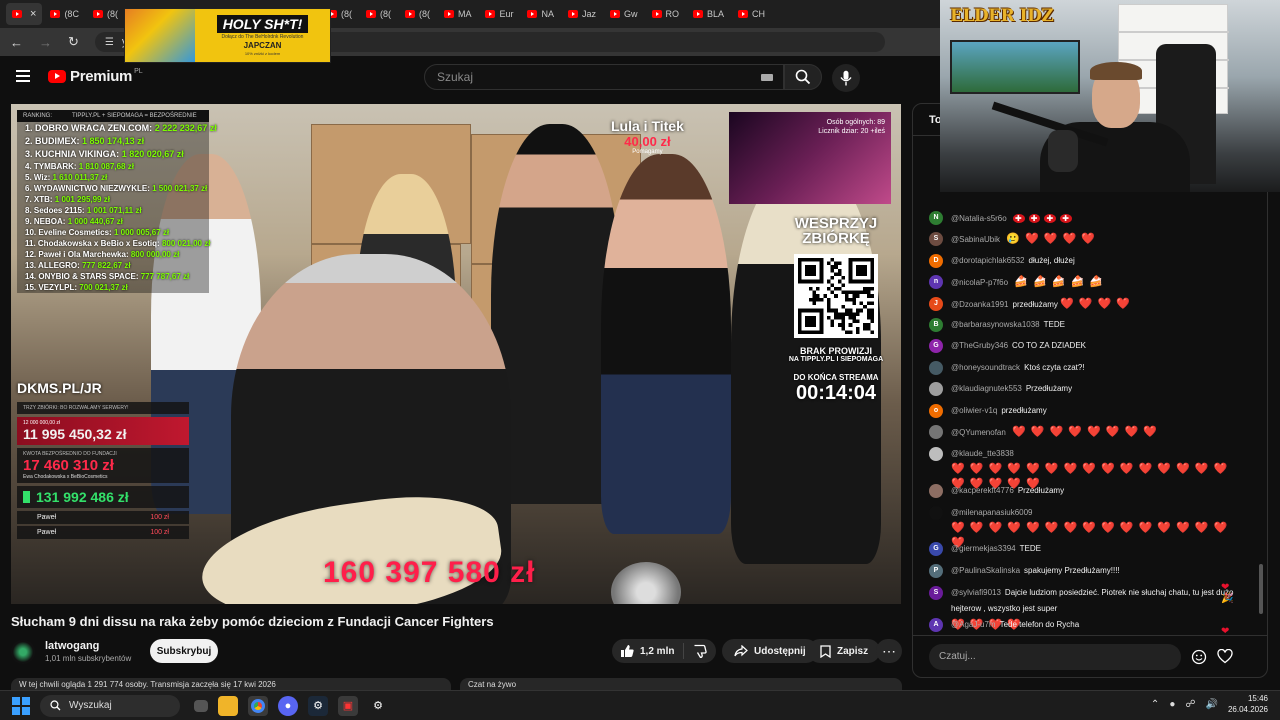 The image size is (1280, 720). I want to click on browser-tab: CH, so click(751, 14).